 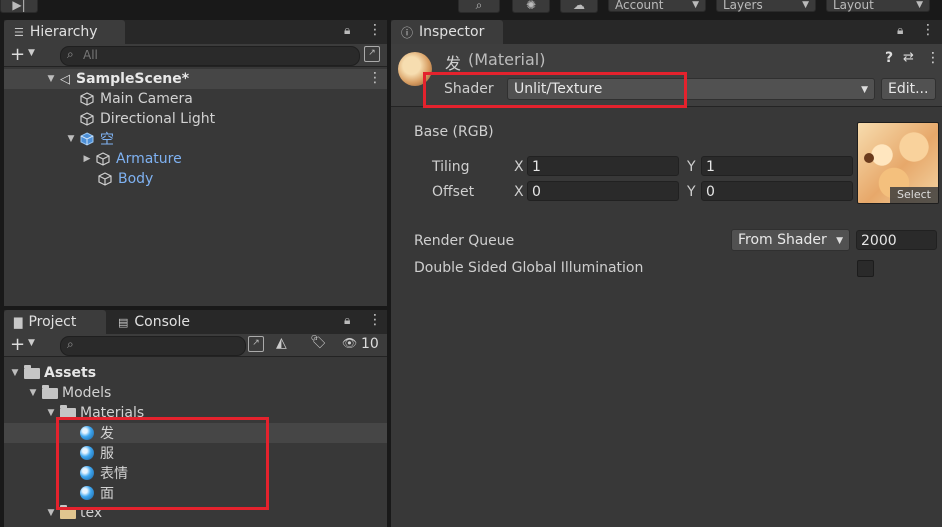 What do you see at coordinates (878, 6) in the screenshot?
I see `layout-dropdown: Layout ▼` at bounding box center [878, 6].